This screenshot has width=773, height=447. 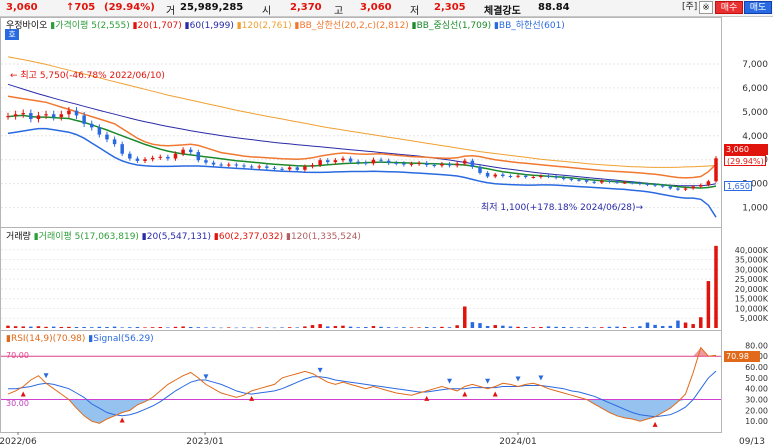 I want to click on x-axis-label: 09/13, so click(x=752, y=442).